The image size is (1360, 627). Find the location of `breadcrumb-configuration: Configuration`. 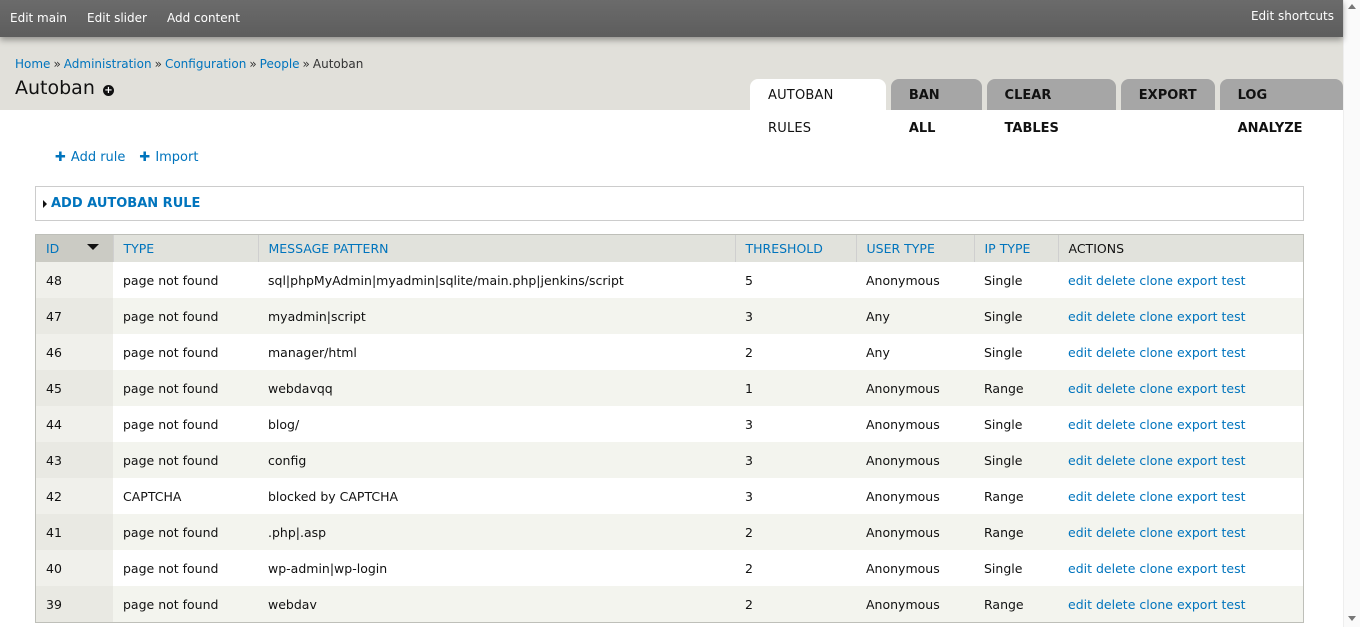

breadcrumb-configuration: Configuration is located at coordinates (205, 64).